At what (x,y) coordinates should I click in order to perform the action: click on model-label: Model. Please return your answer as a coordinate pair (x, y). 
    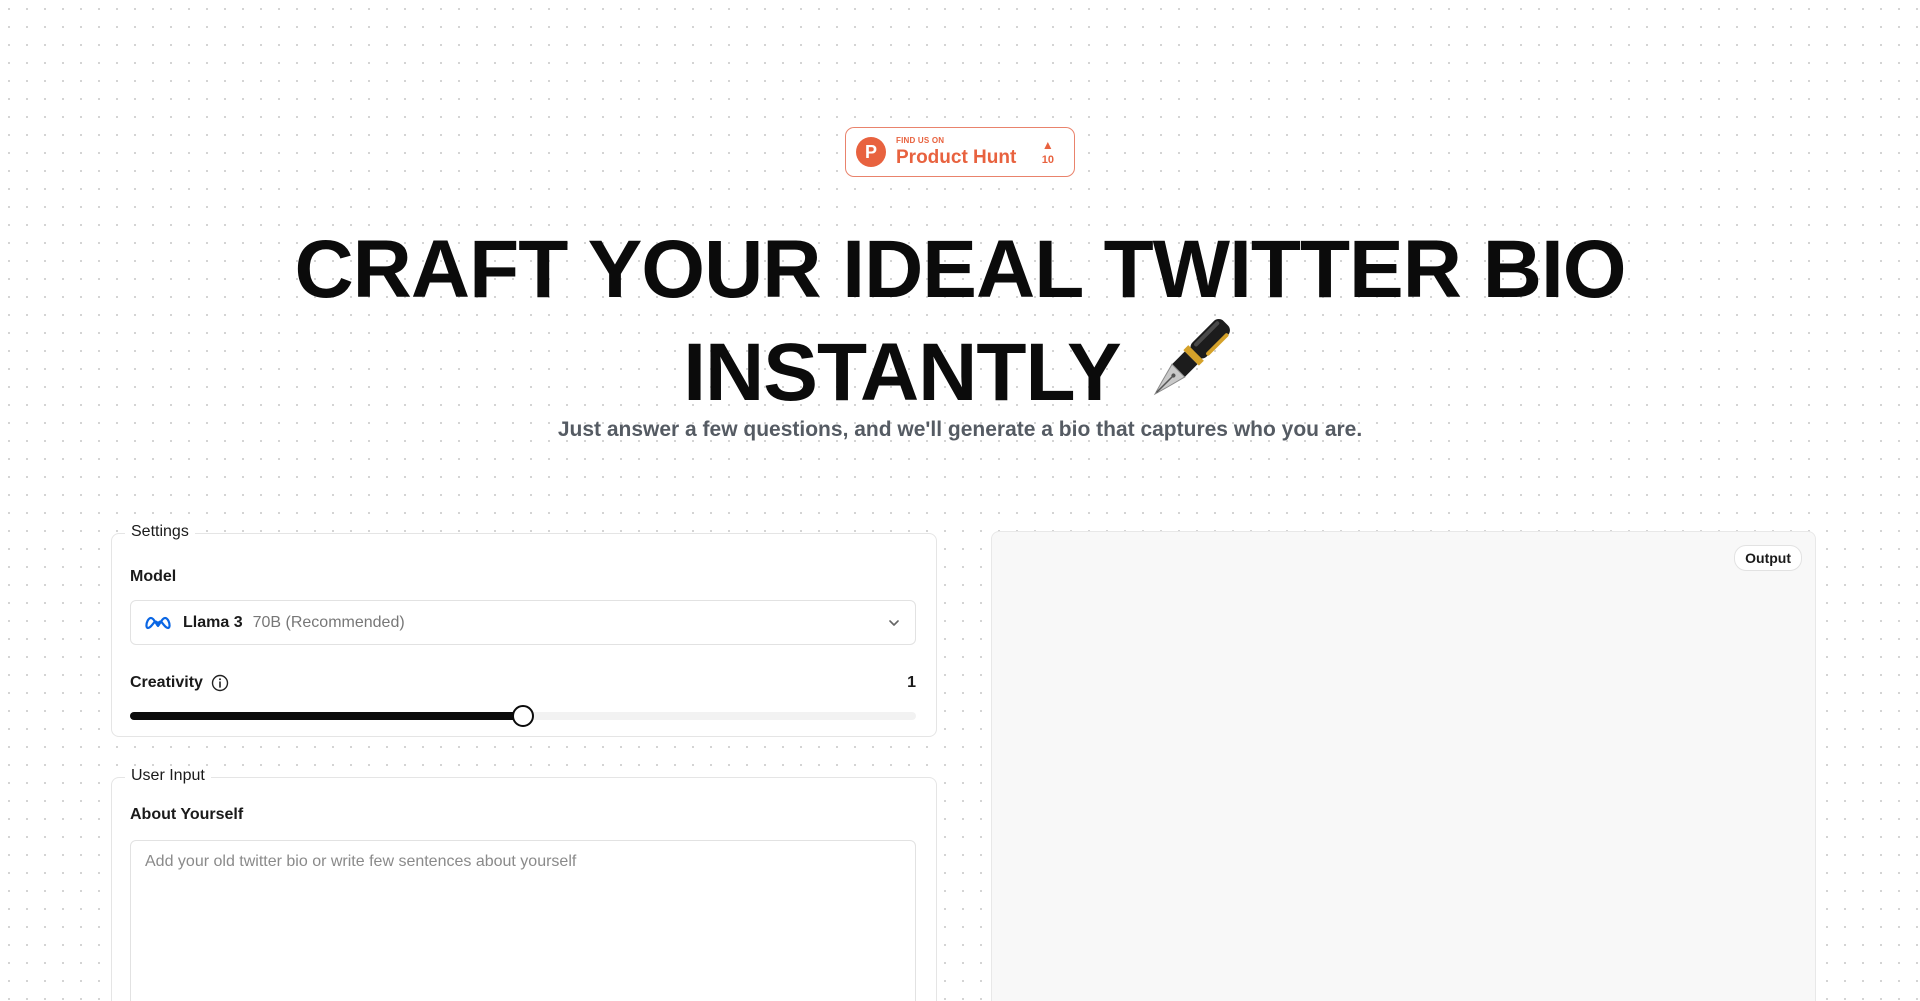
    Looking at the image, I should click on (153, 576).